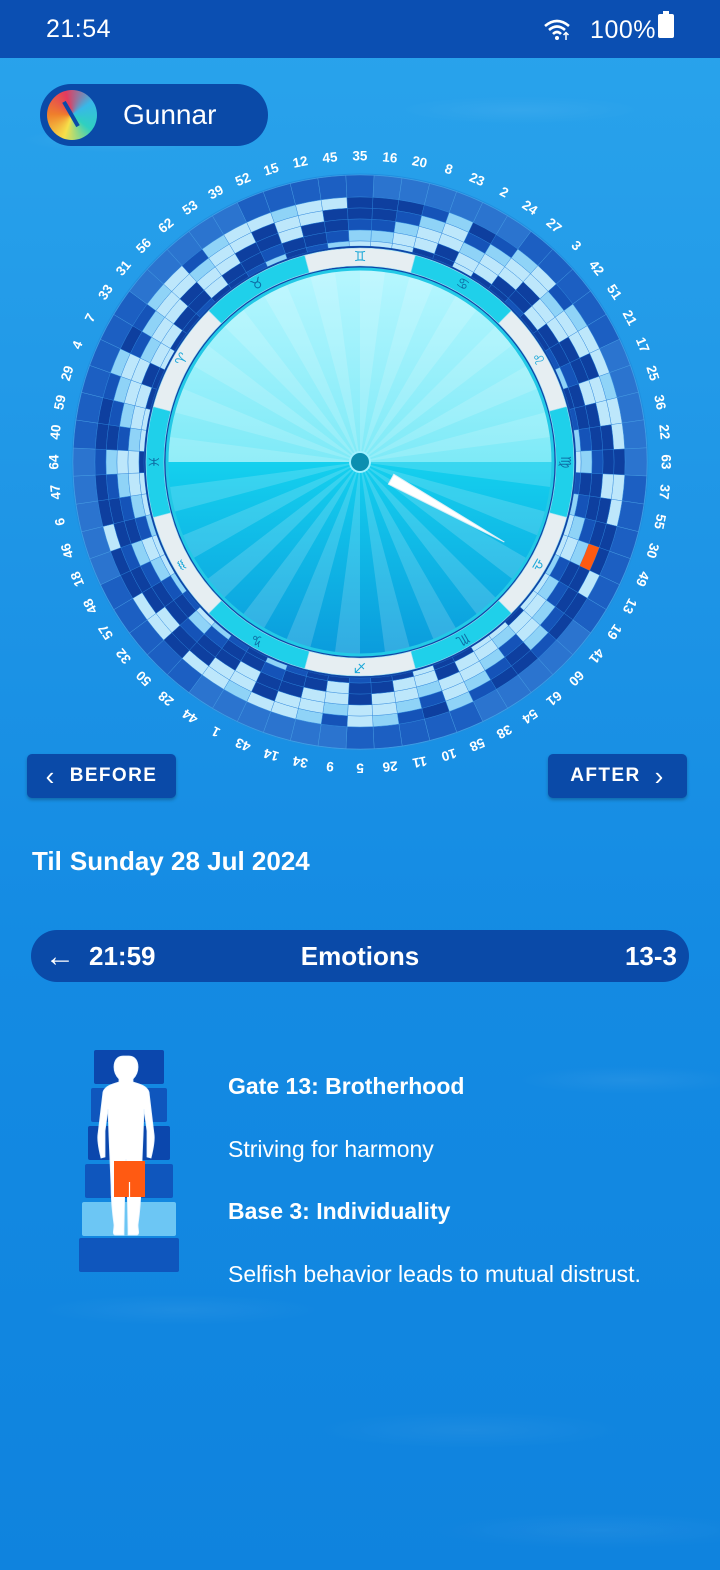 The image size is (720, 1570). I want to click on gate-number-label: 24, so click(529, 207).